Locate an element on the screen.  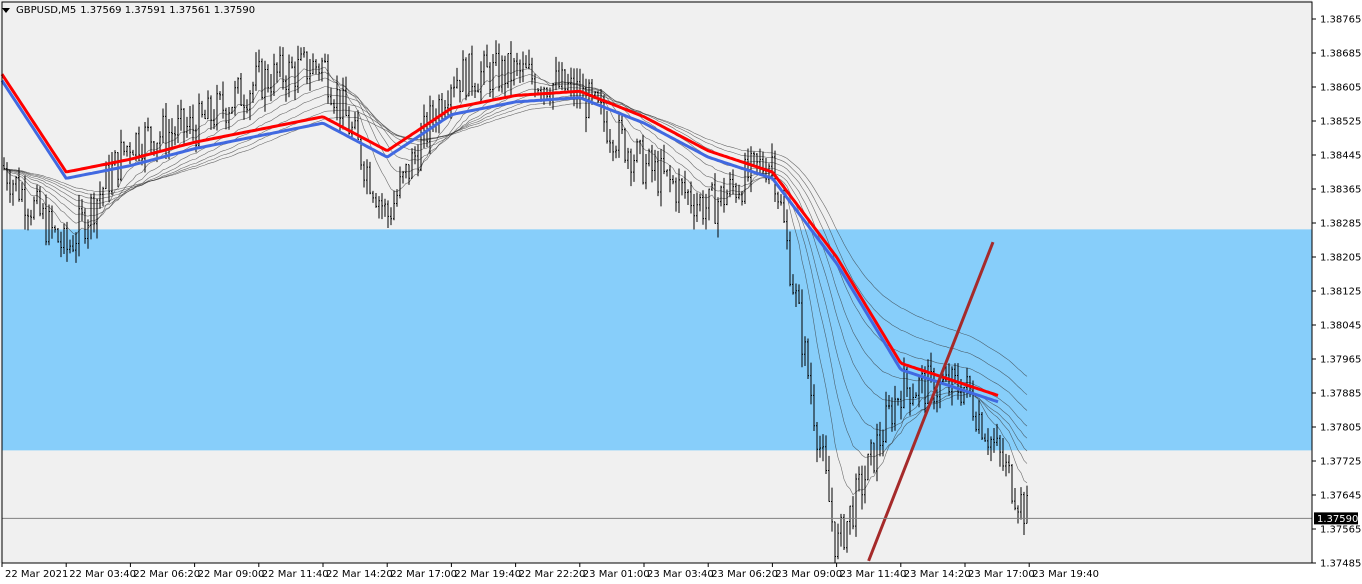
price-tick-label: 1.38605 is located at coordinates (1340, 88).